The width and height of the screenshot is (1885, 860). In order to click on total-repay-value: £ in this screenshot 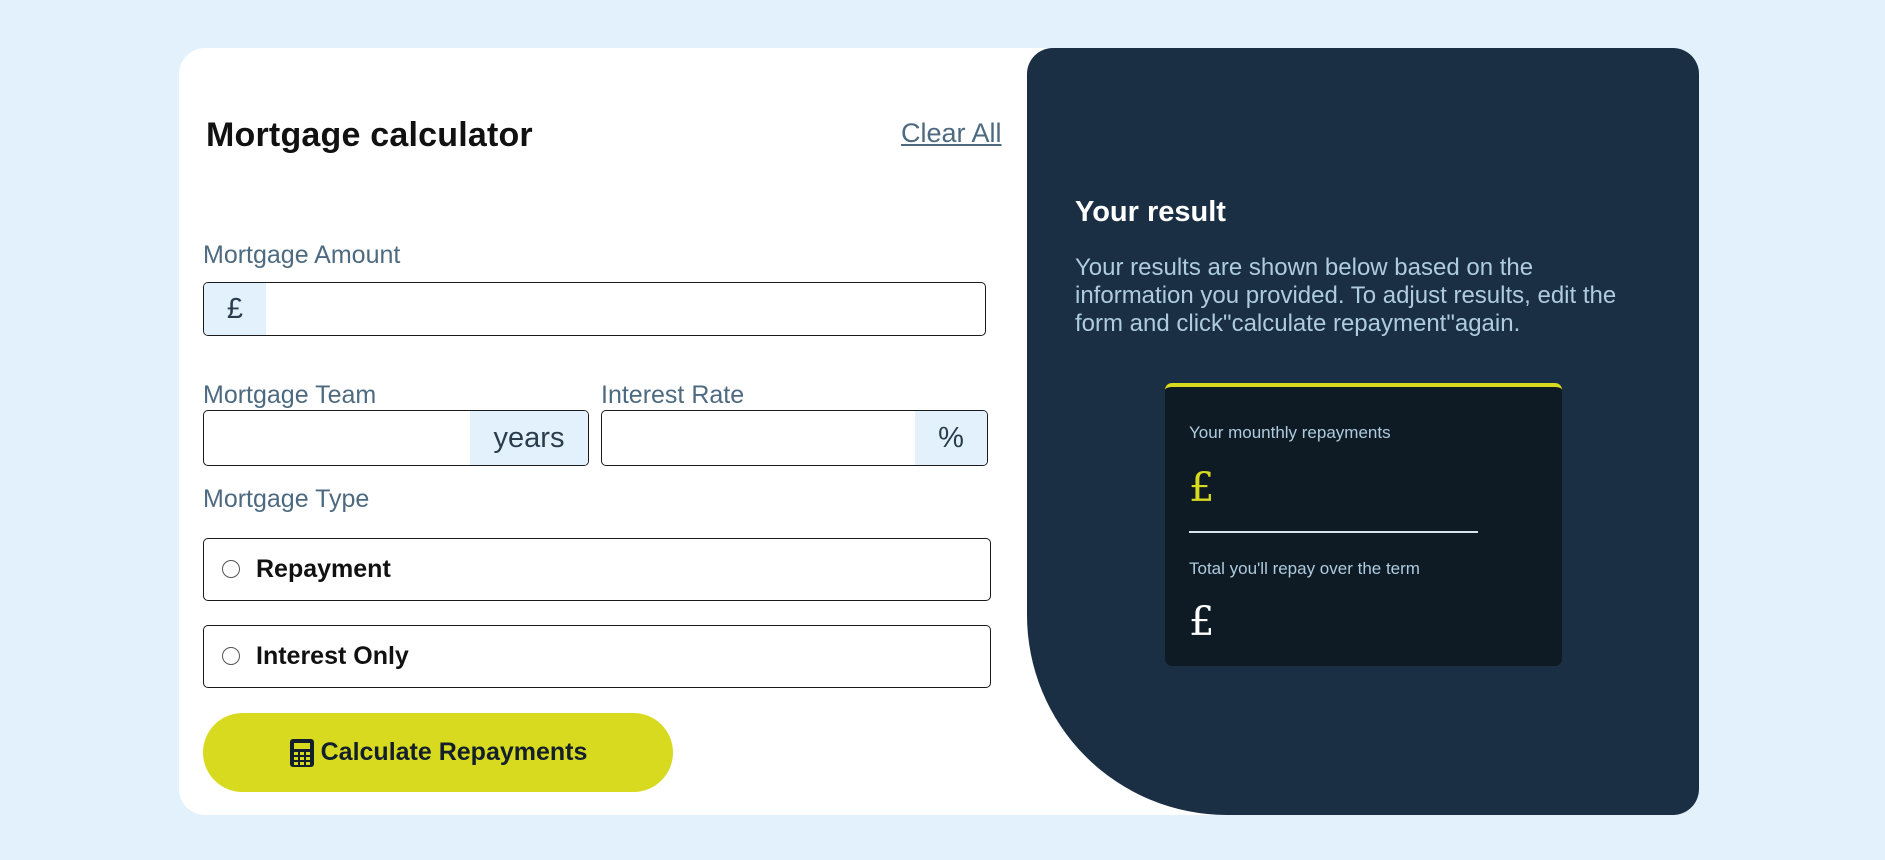, I will do `click(1202, 622)`.